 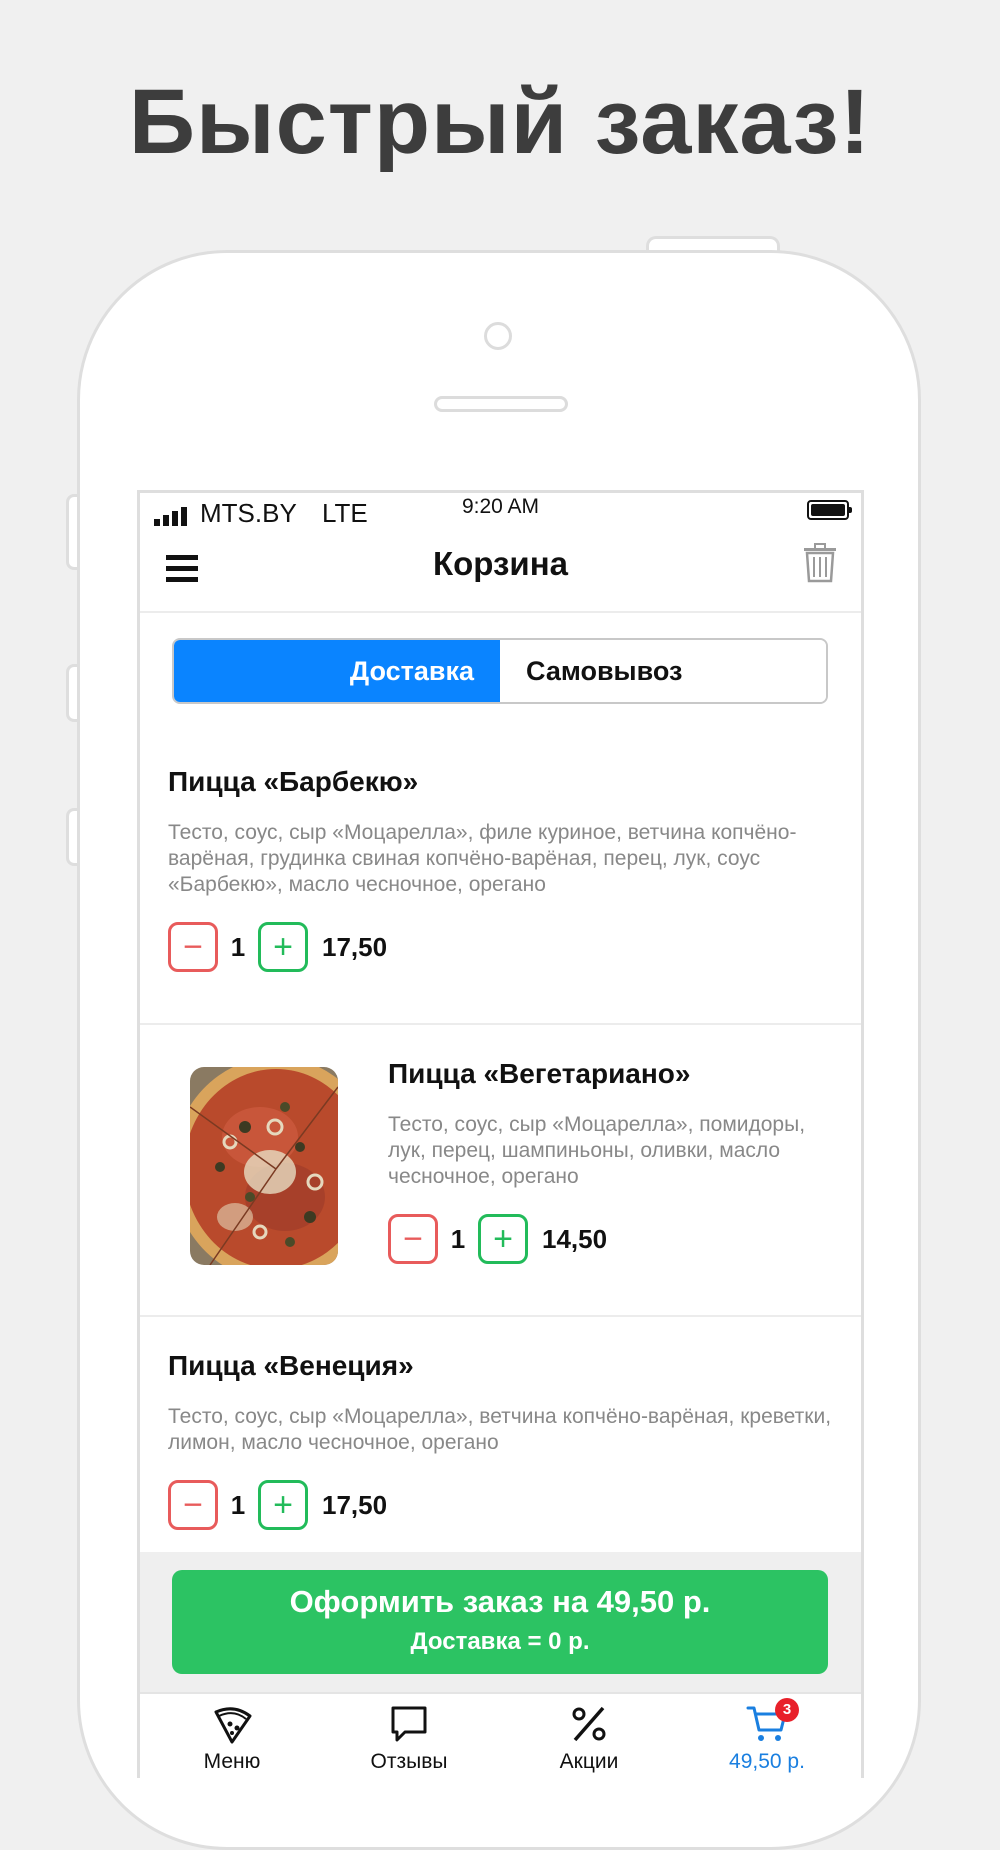 I want to click on delivery-segment: Доставка Самовывоз, so click(x=500, y=671).